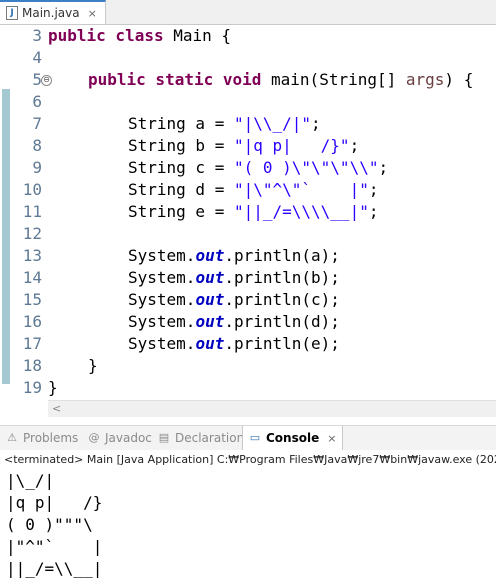  I want to click on line-number: 3, so click(37, 35).